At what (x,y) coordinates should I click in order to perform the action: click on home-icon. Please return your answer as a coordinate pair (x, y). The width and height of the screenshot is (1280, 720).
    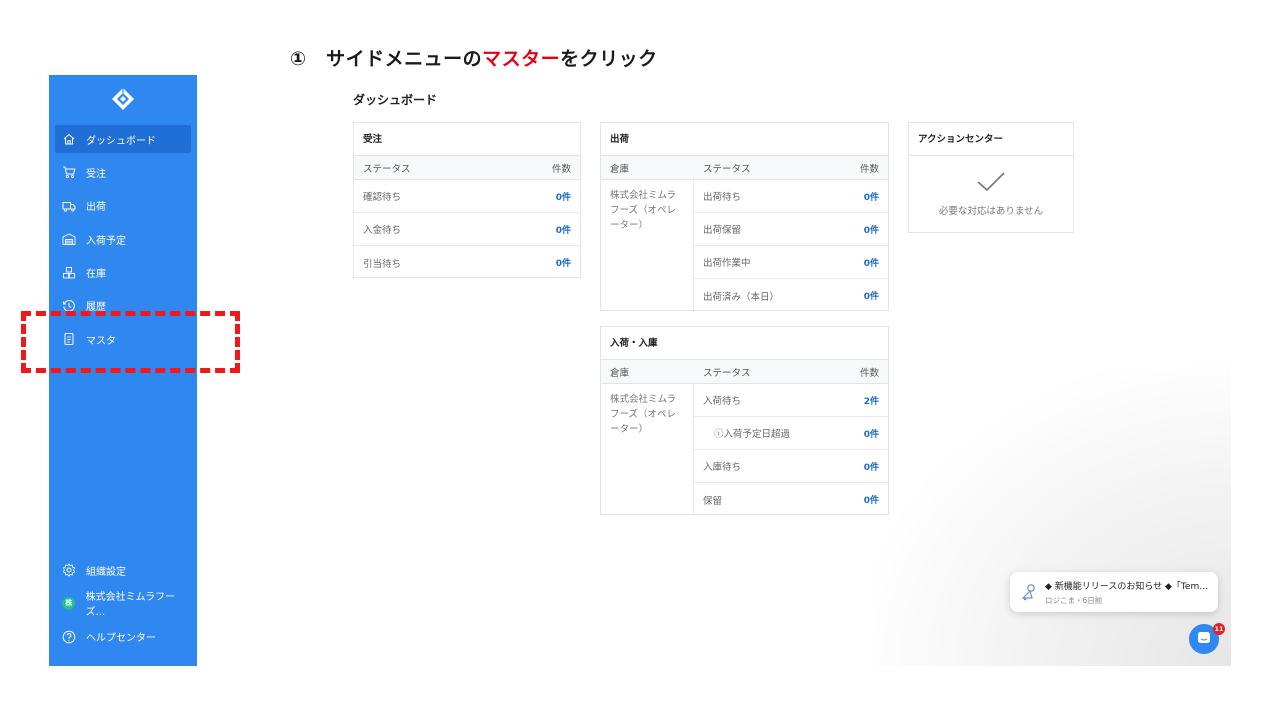
    Looking at the image, I should click on (69, 139).